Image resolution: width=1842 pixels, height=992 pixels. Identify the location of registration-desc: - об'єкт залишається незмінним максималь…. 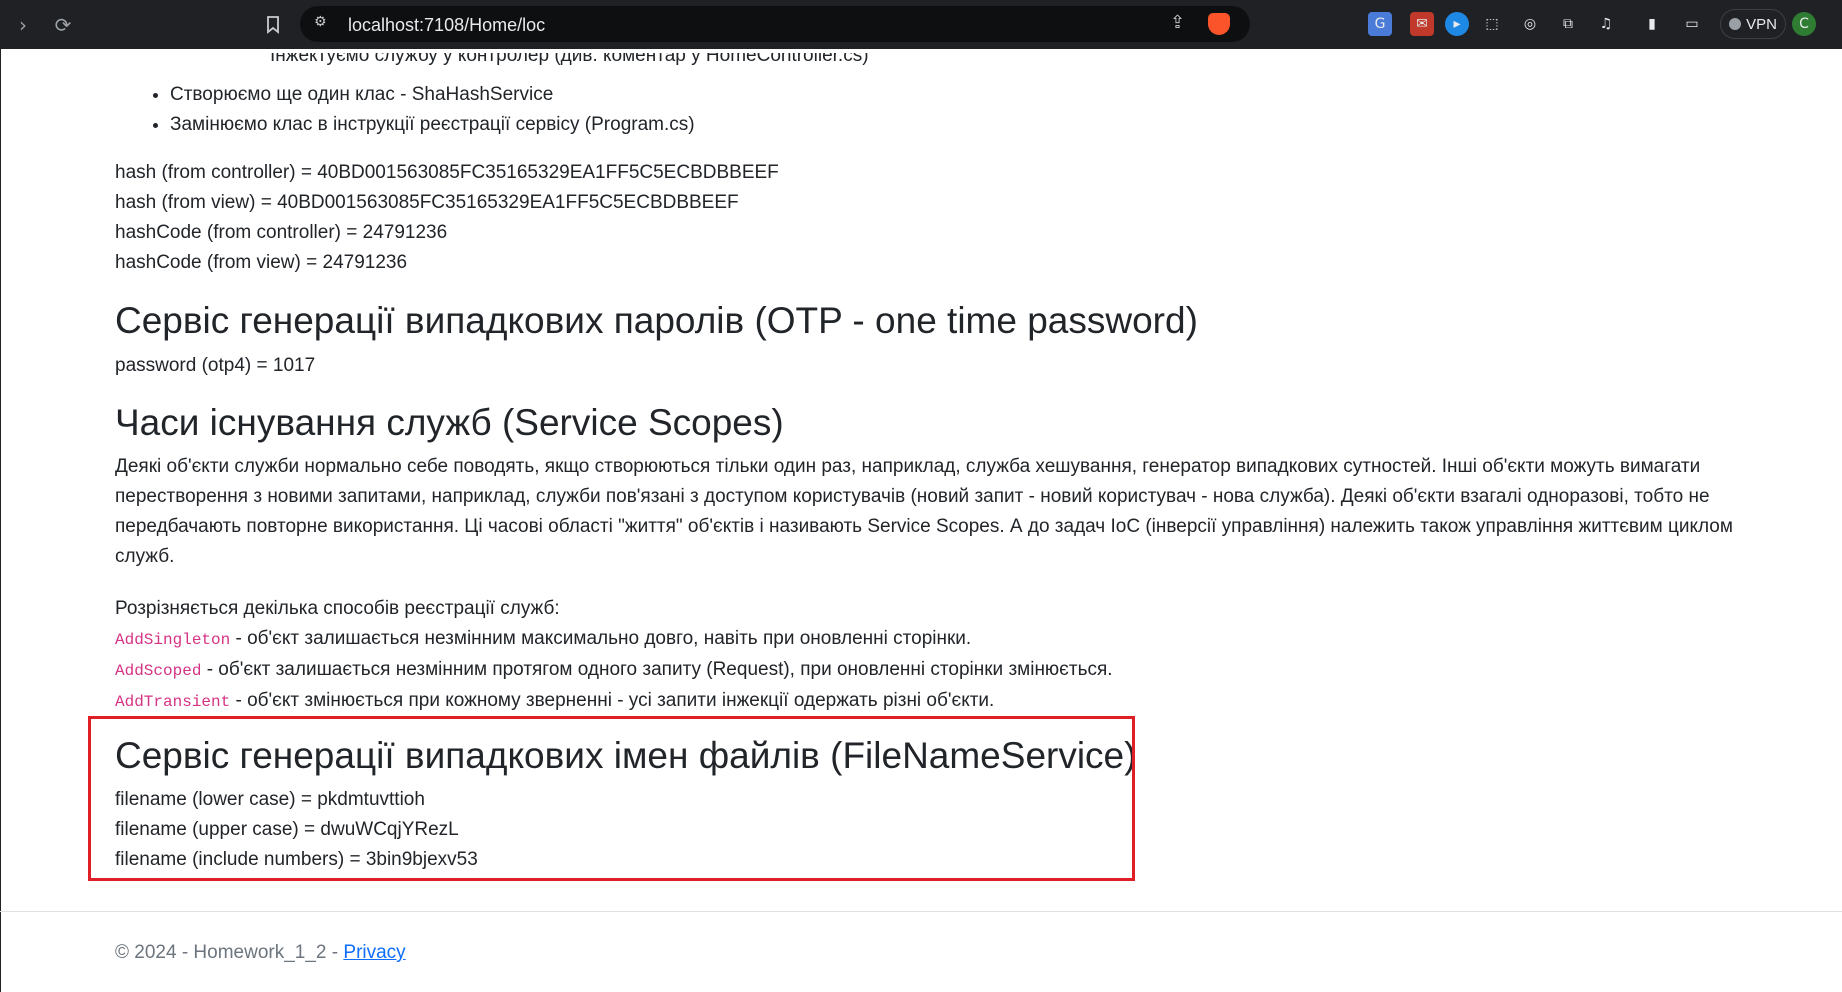
(601, 638).